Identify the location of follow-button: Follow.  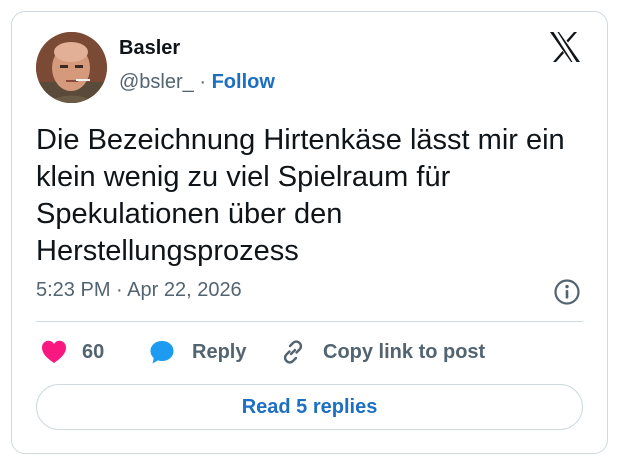
(243, 82).